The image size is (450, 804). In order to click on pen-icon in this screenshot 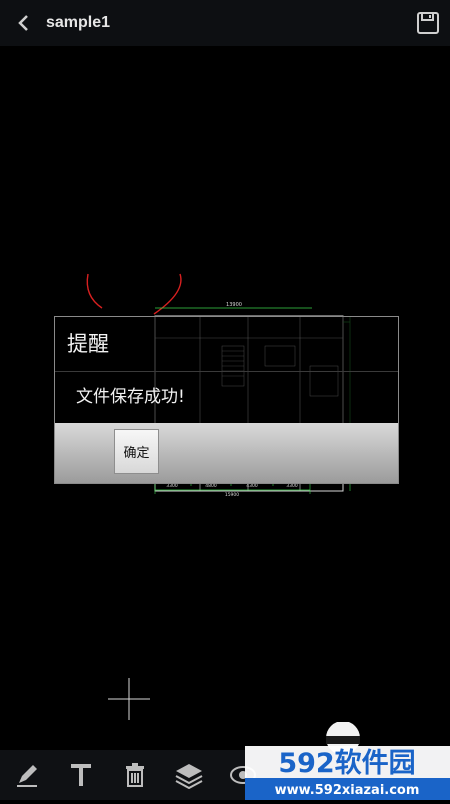, I will do `click(27, 776)`.